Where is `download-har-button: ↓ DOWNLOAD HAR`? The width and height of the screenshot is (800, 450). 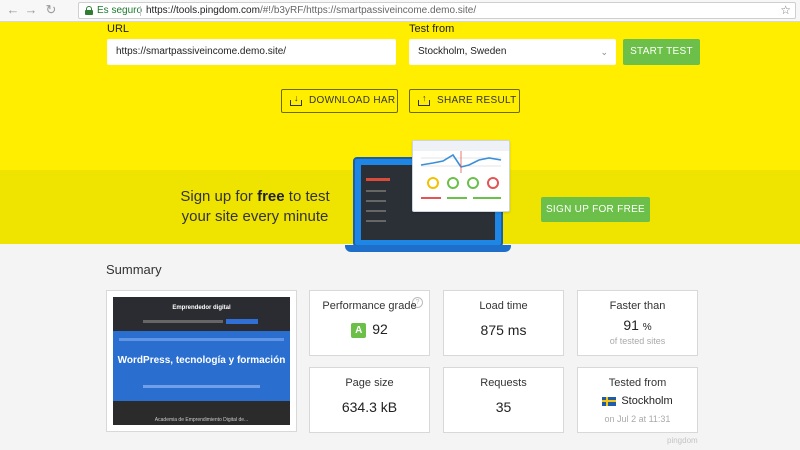
download-har-button: ↓ DOWNLOAD HAR is located at coordinates (339, 101).